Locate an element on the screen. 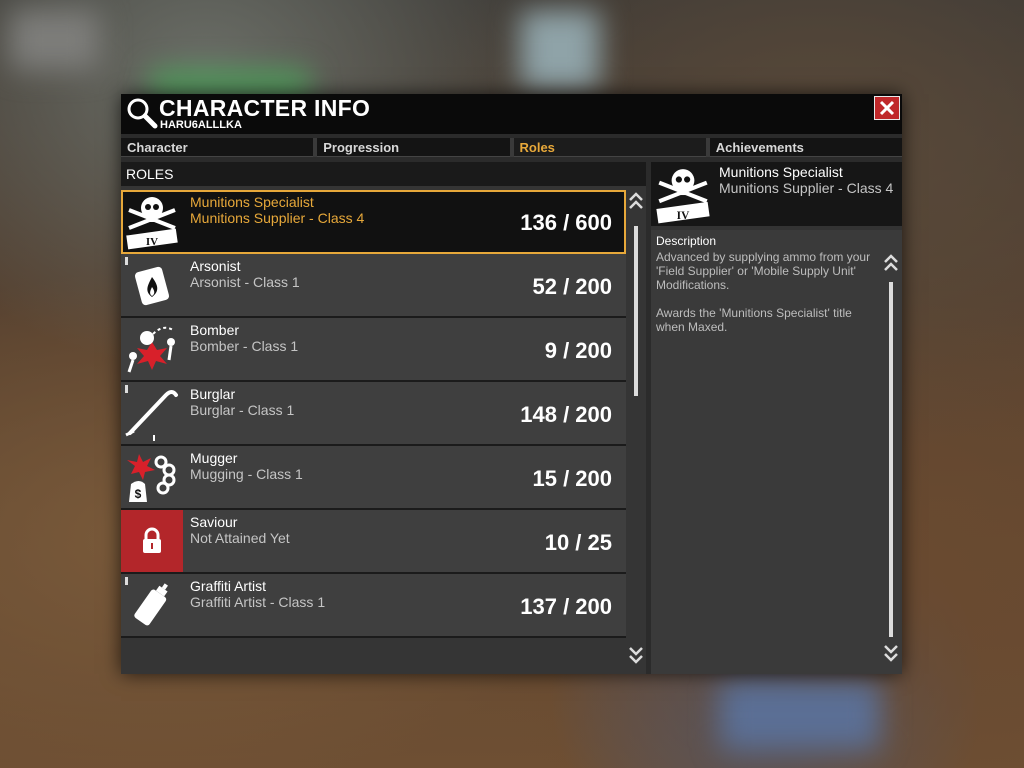  lock-icon is located at coordinates (152, 541).